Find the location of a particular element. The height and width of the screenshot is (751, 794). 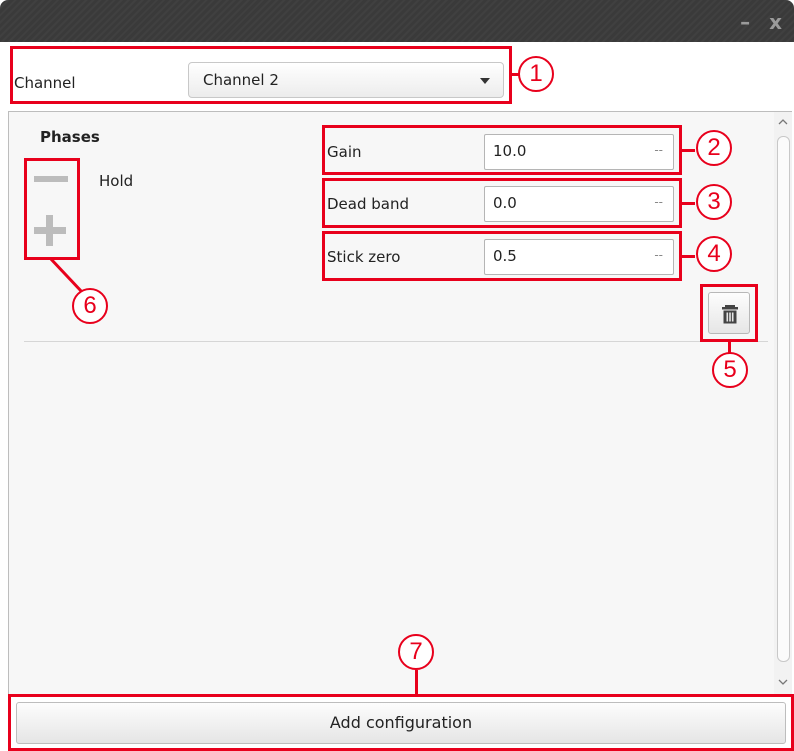

callout-7: 7 is located at coordinates (416, 652).